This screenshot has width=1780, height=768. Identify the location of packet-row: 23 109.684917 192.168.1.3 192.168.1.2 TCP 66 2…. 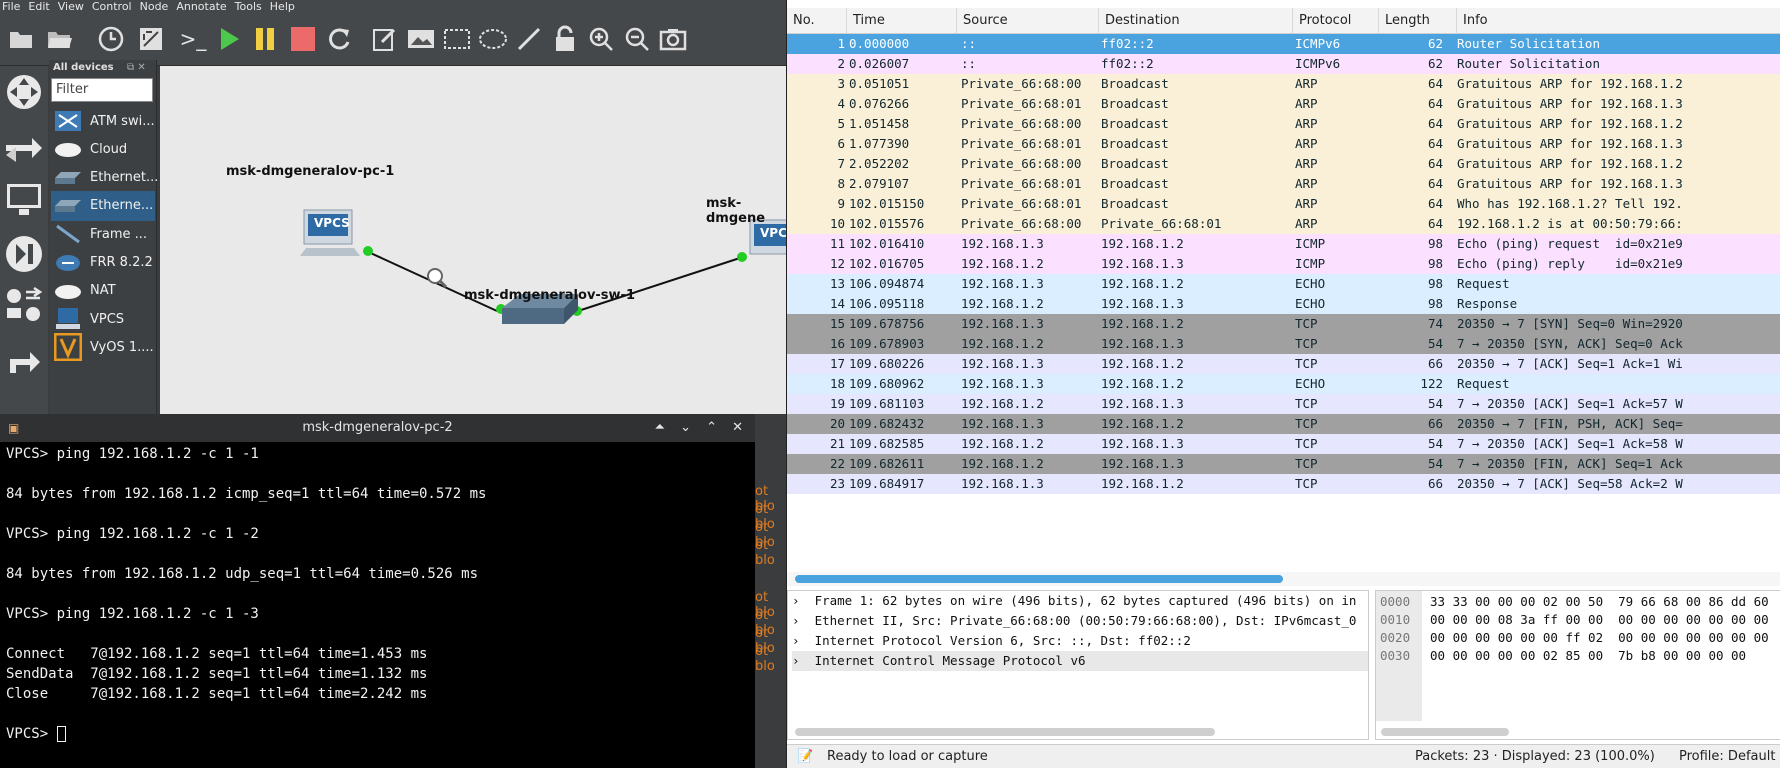
(1283, 484).